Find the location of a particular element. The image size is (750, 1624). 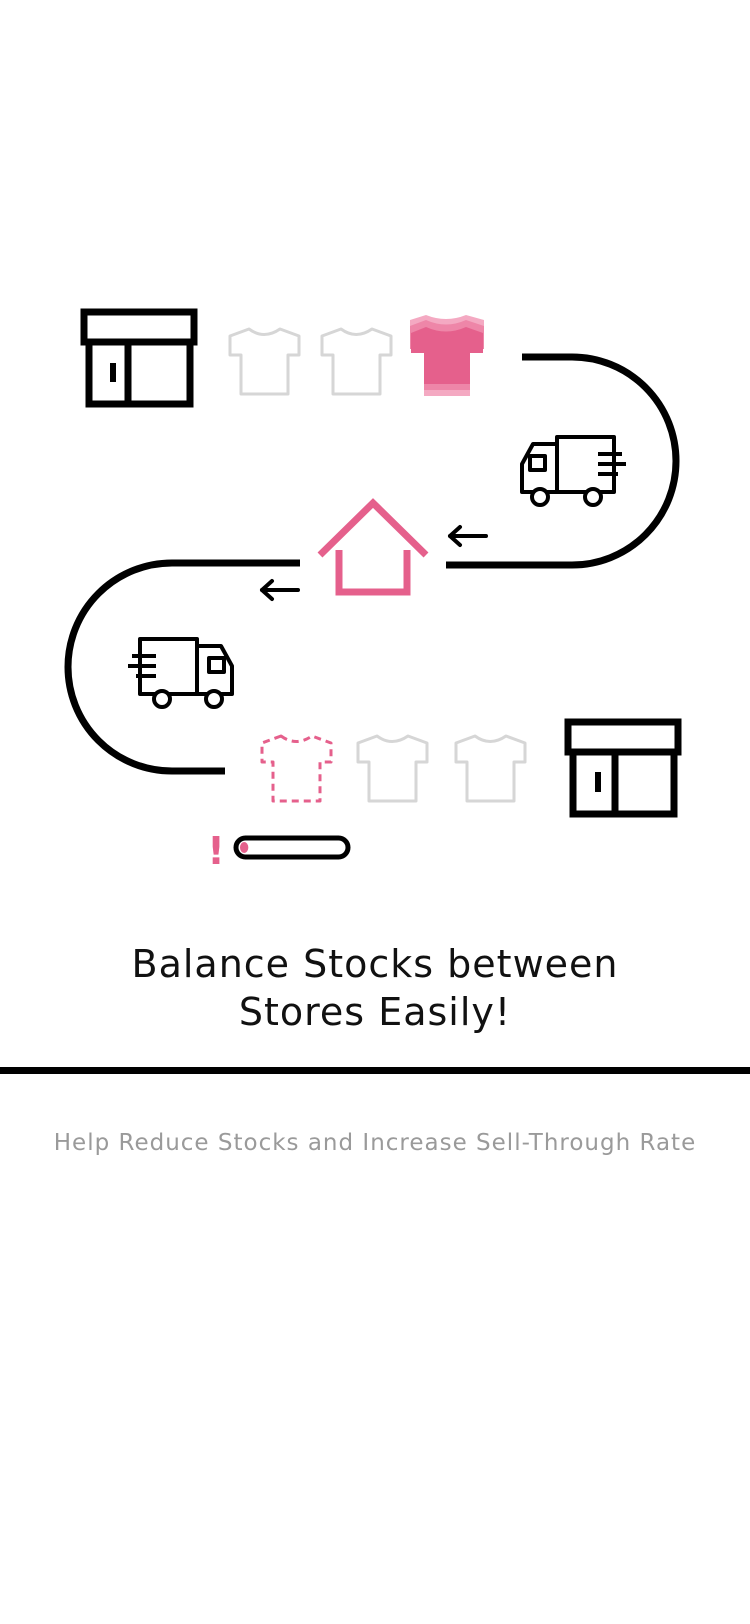

headline: Balance Stocks between Stores Easily! is located at coordinates (375, 988).